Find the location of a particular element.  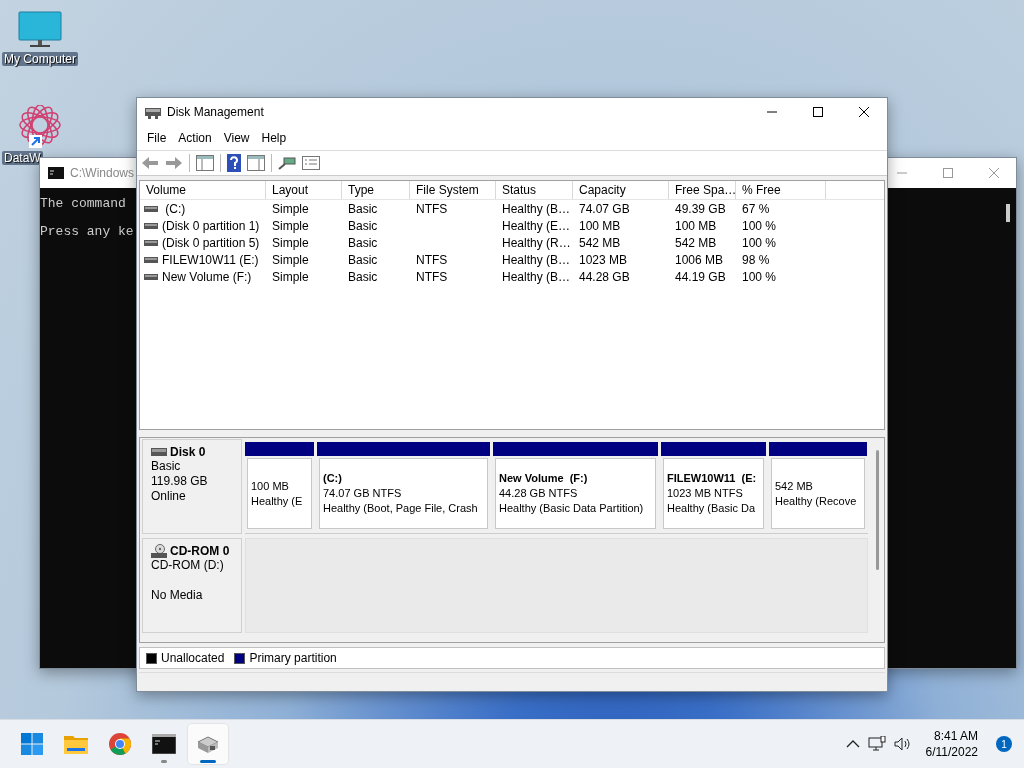

console-line: The command is located at coordinates (83, 203).